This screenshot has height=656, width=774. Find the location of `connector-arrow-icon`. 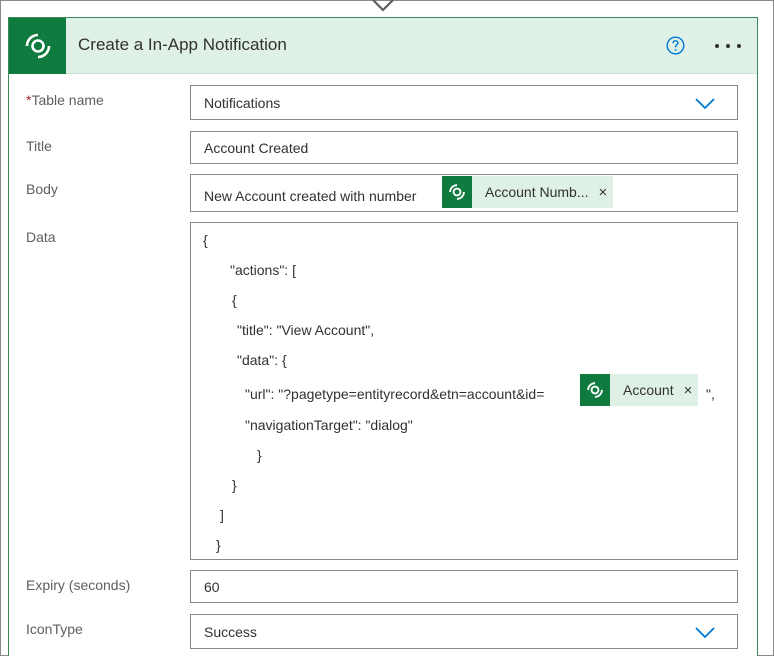

connector-arrow-icon is located at coordinates (383, 6).